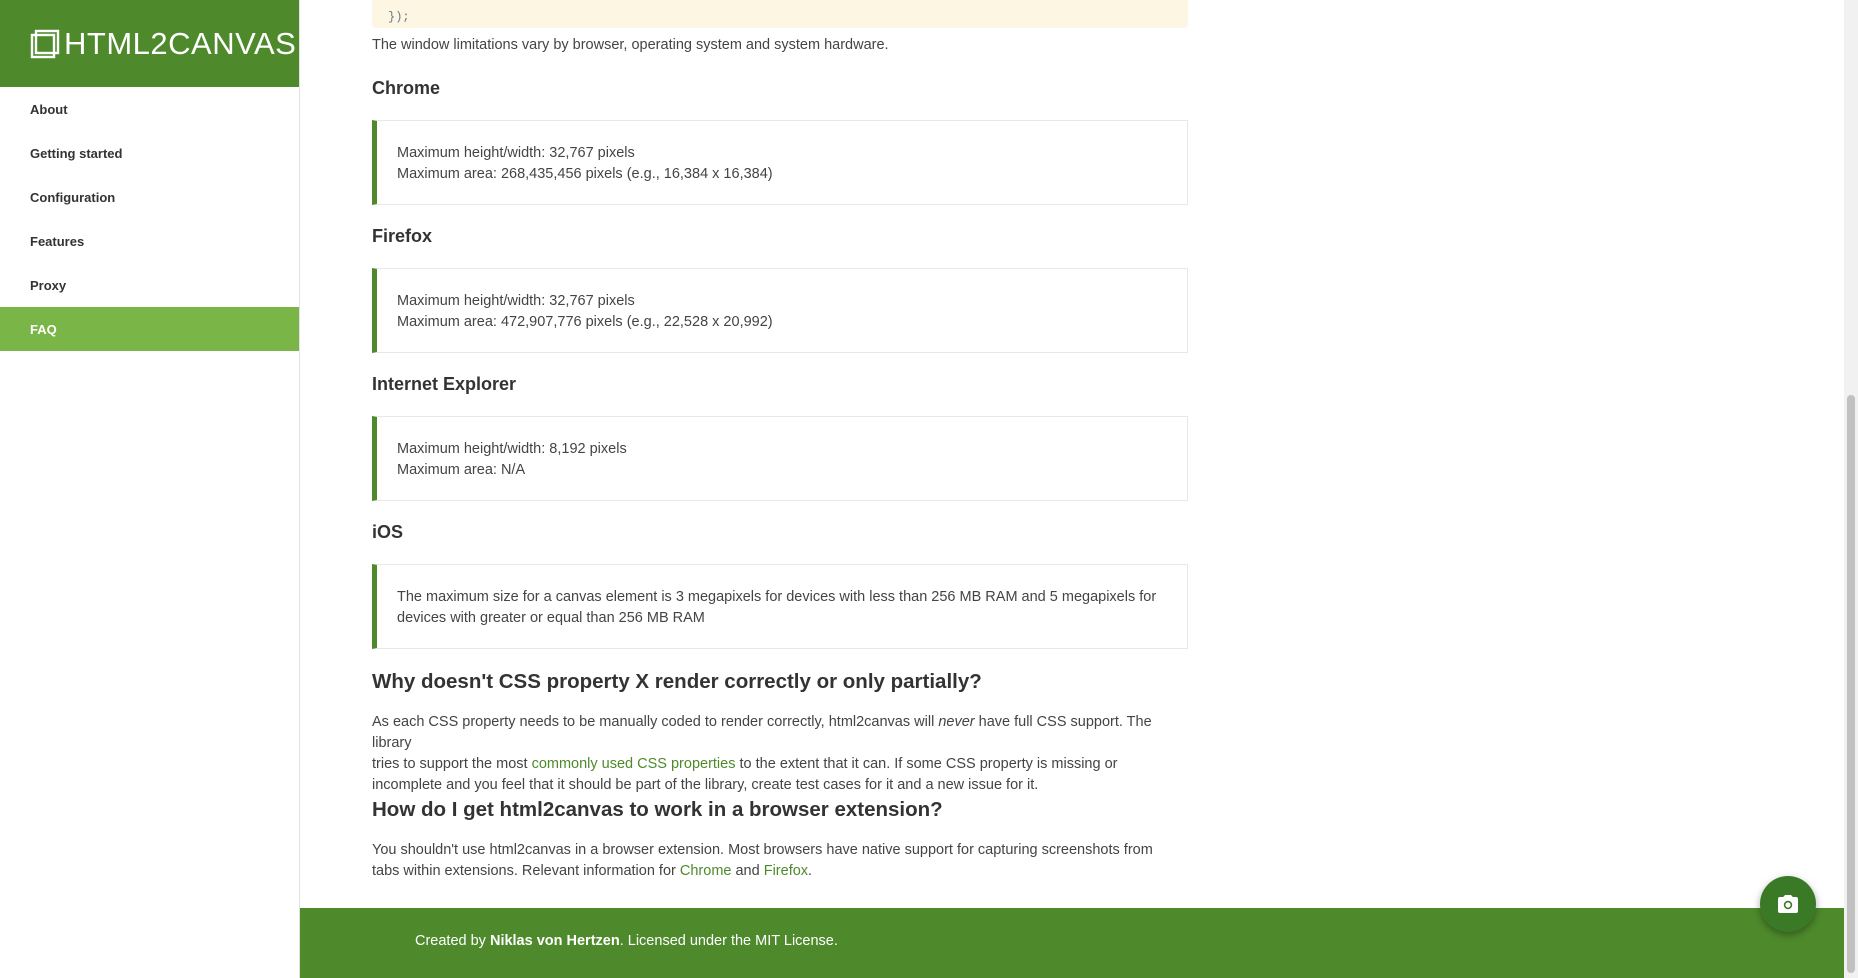 Image resolution: width=1858 pixels, height=978 pixels. What do you see at coordinates (810, 871) in the screenshot?
I see `extension-faq-text: .` at bounding box center [810, 871].